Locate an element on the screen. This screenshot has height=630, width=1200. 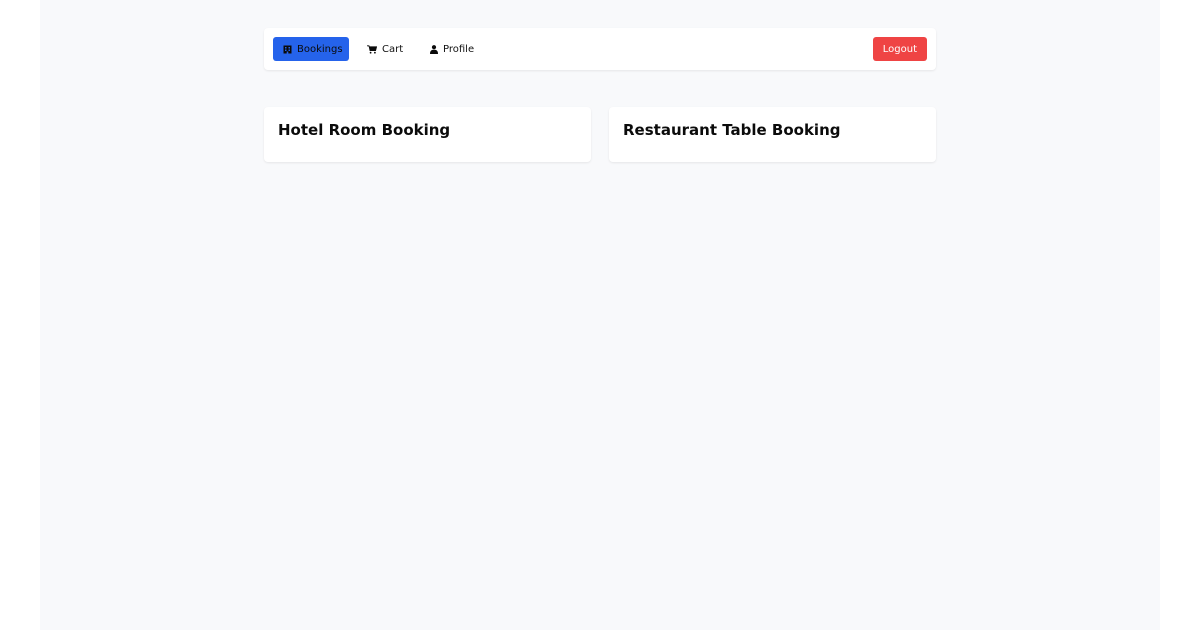
logout-button: Logout is located at coordinates (899, 49).